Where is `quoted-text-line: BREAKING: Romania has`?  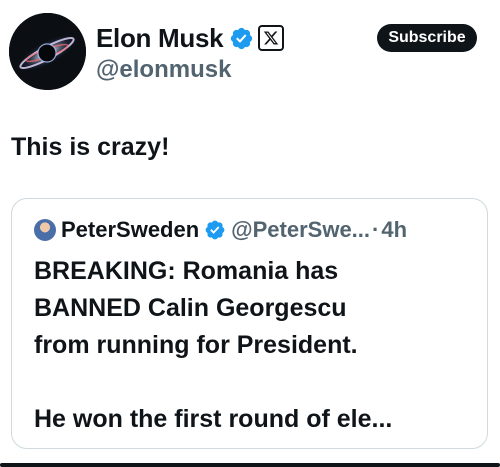 quoted-text-line: BREAKING: Romania has is located at coordinates (186, 271).